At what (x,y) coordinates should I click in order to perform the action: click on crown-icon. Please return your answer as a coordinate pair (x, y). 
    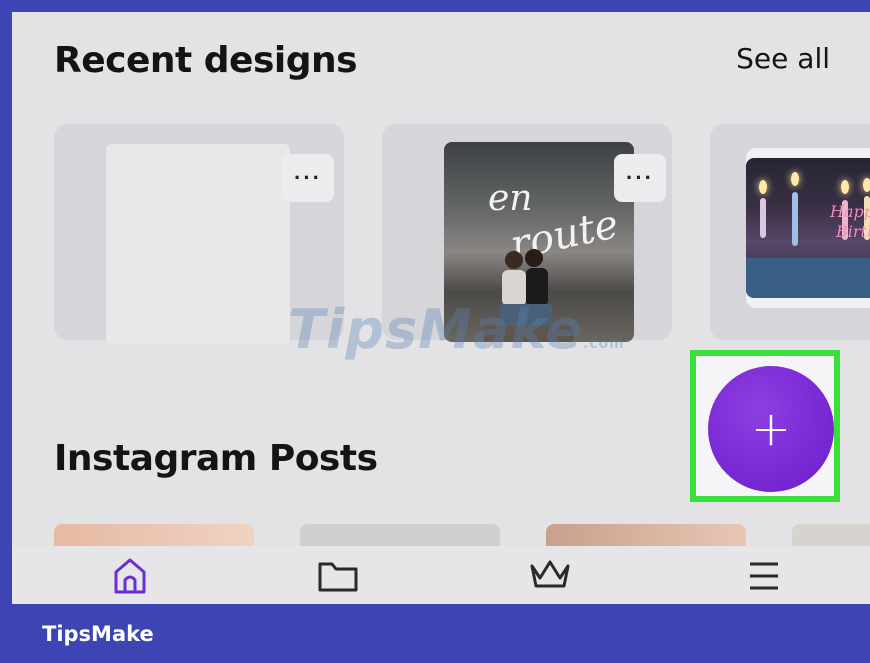
    Looking at the image, I should click on (550, 574).